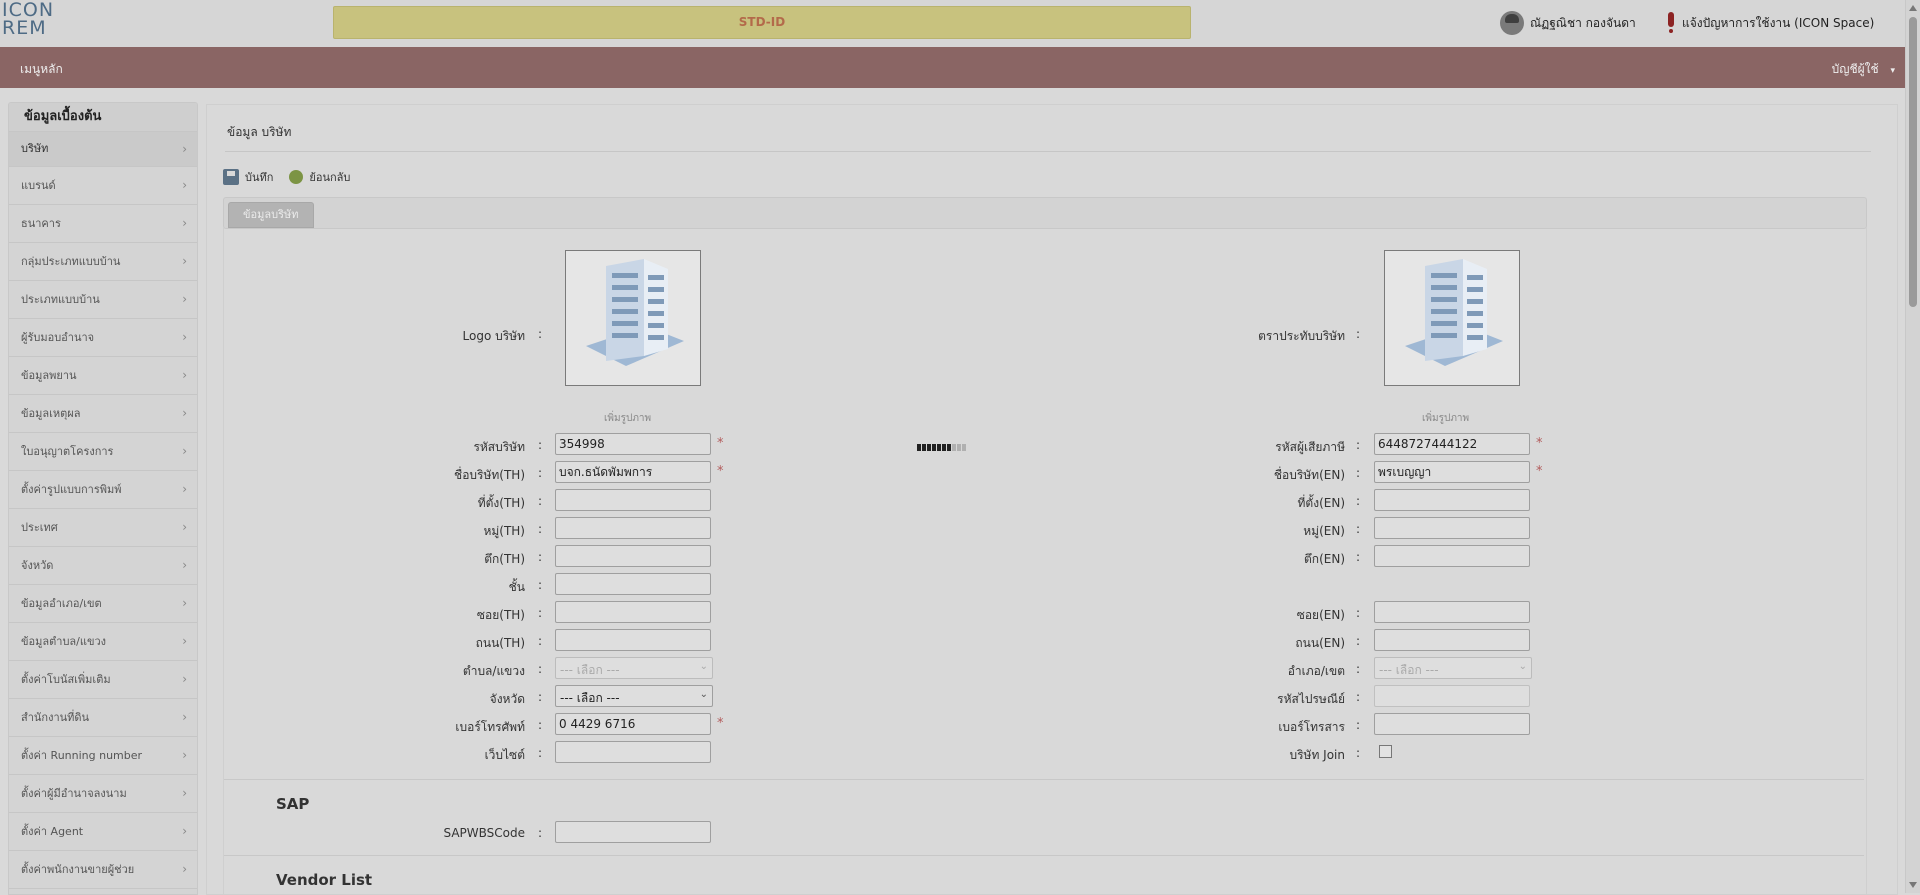 This screenshot has width=1920, height=895. I want to click on scroll-thumb, so click(1913, 162).